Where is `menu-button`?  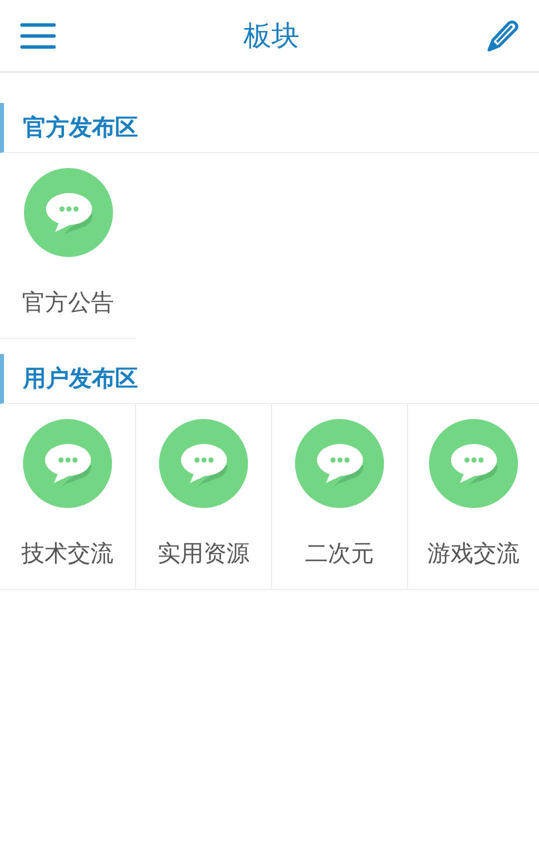
menu-button is located at coordinates (38, 35).